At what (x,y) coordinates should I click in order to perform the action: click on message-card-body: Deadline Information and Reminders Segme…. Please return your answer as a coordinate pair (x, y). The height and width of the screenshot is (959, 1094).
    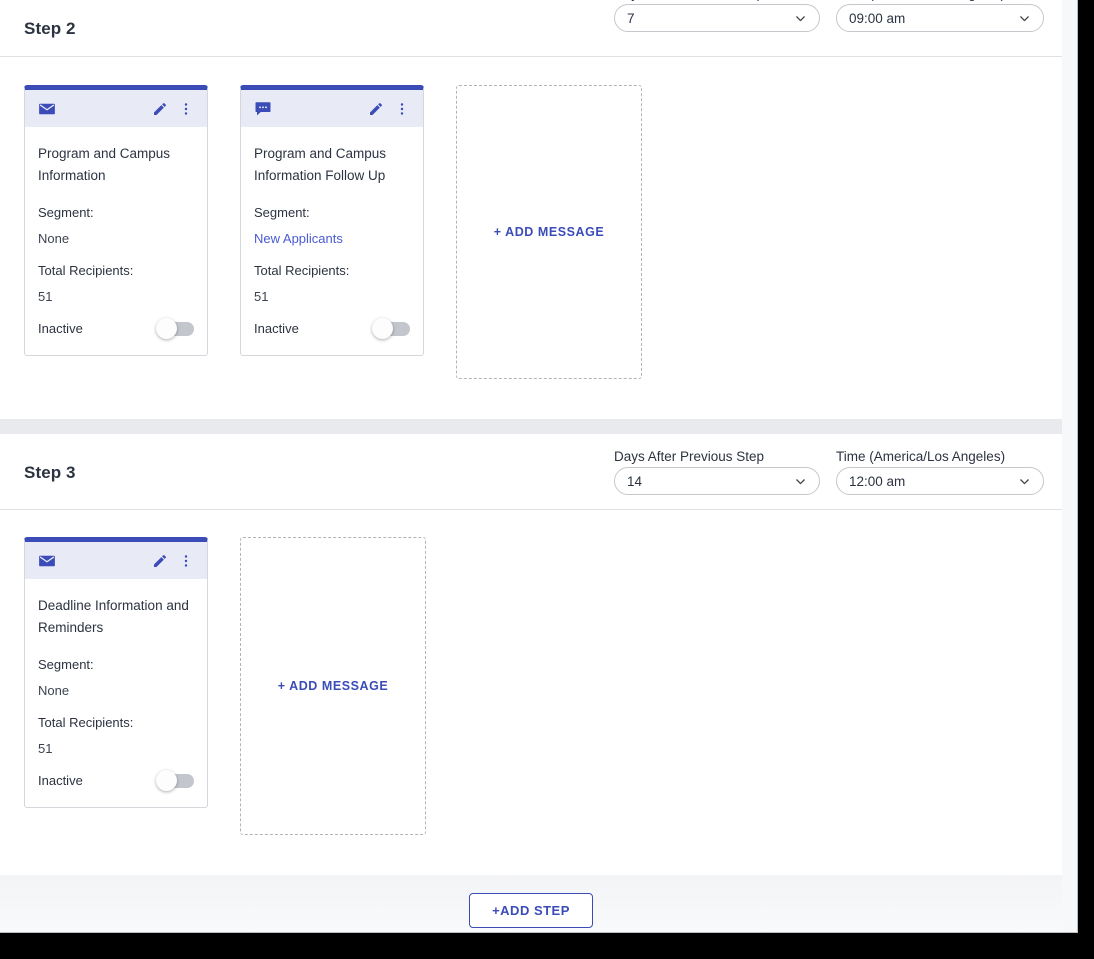
    Looking at the image, I should click on (116, 693).